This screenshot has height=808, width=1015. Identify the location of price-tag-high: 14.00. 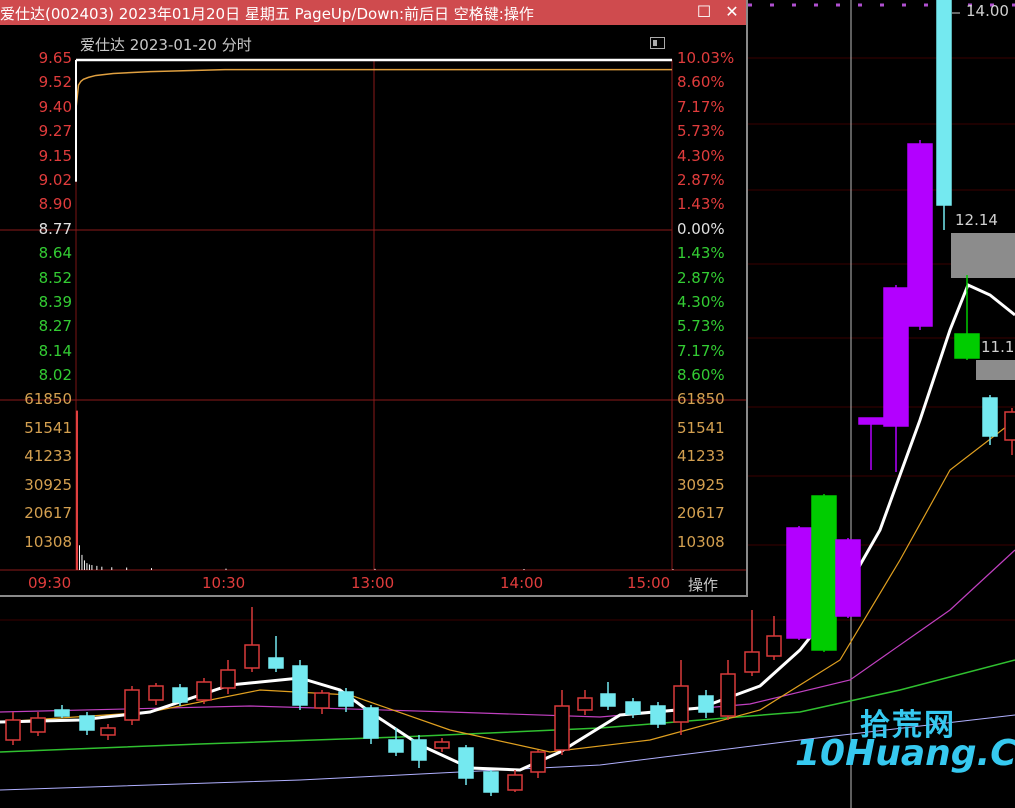
(987, 11).